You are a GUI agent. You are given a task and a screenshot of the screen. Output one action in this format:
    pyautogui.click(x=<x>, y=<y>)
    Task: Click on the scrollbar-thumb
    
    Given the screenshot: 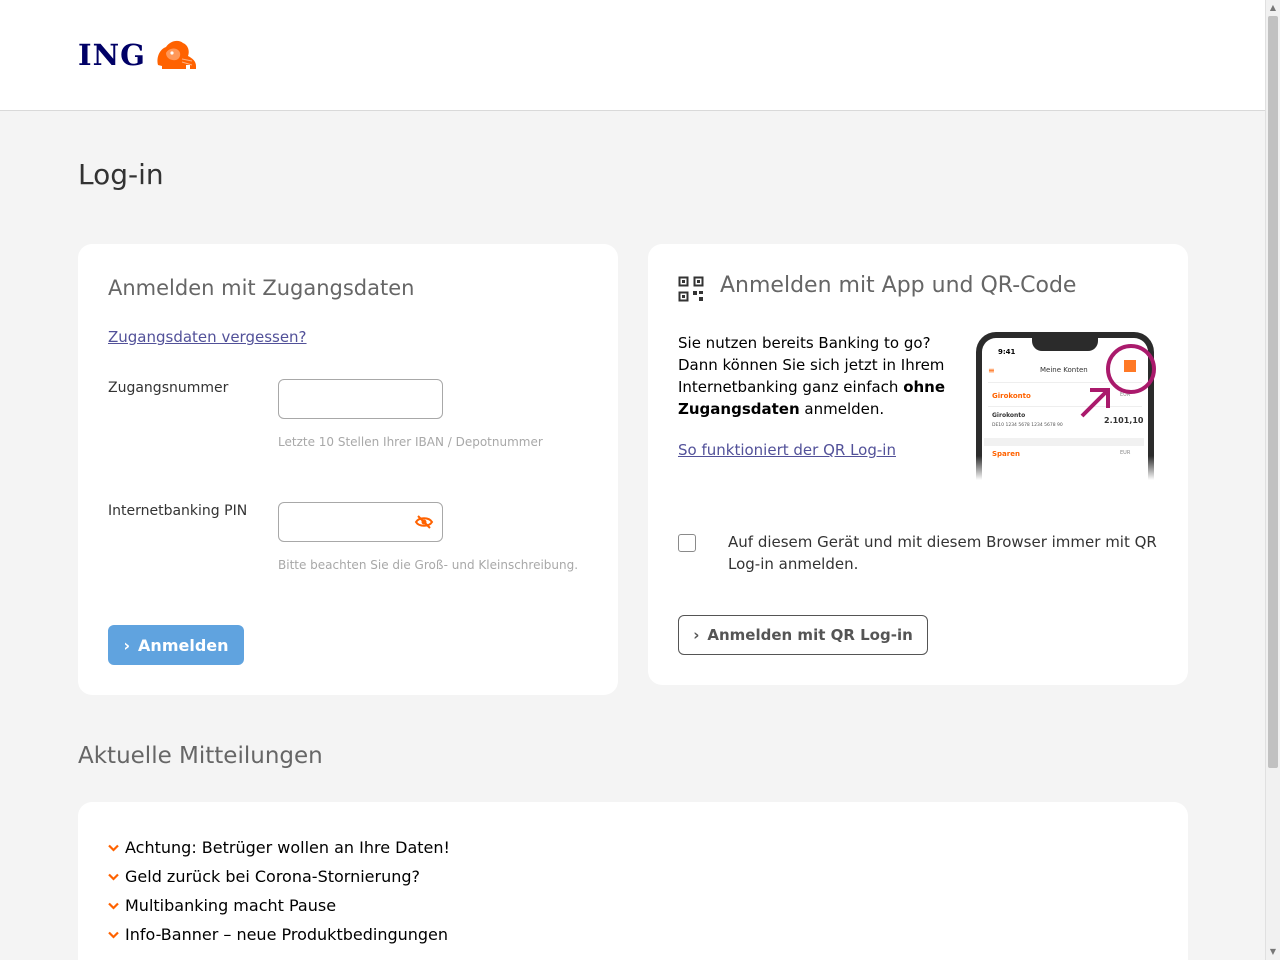 What is the action you would take?
    pyautogui.click(x=1273, y=392)
    